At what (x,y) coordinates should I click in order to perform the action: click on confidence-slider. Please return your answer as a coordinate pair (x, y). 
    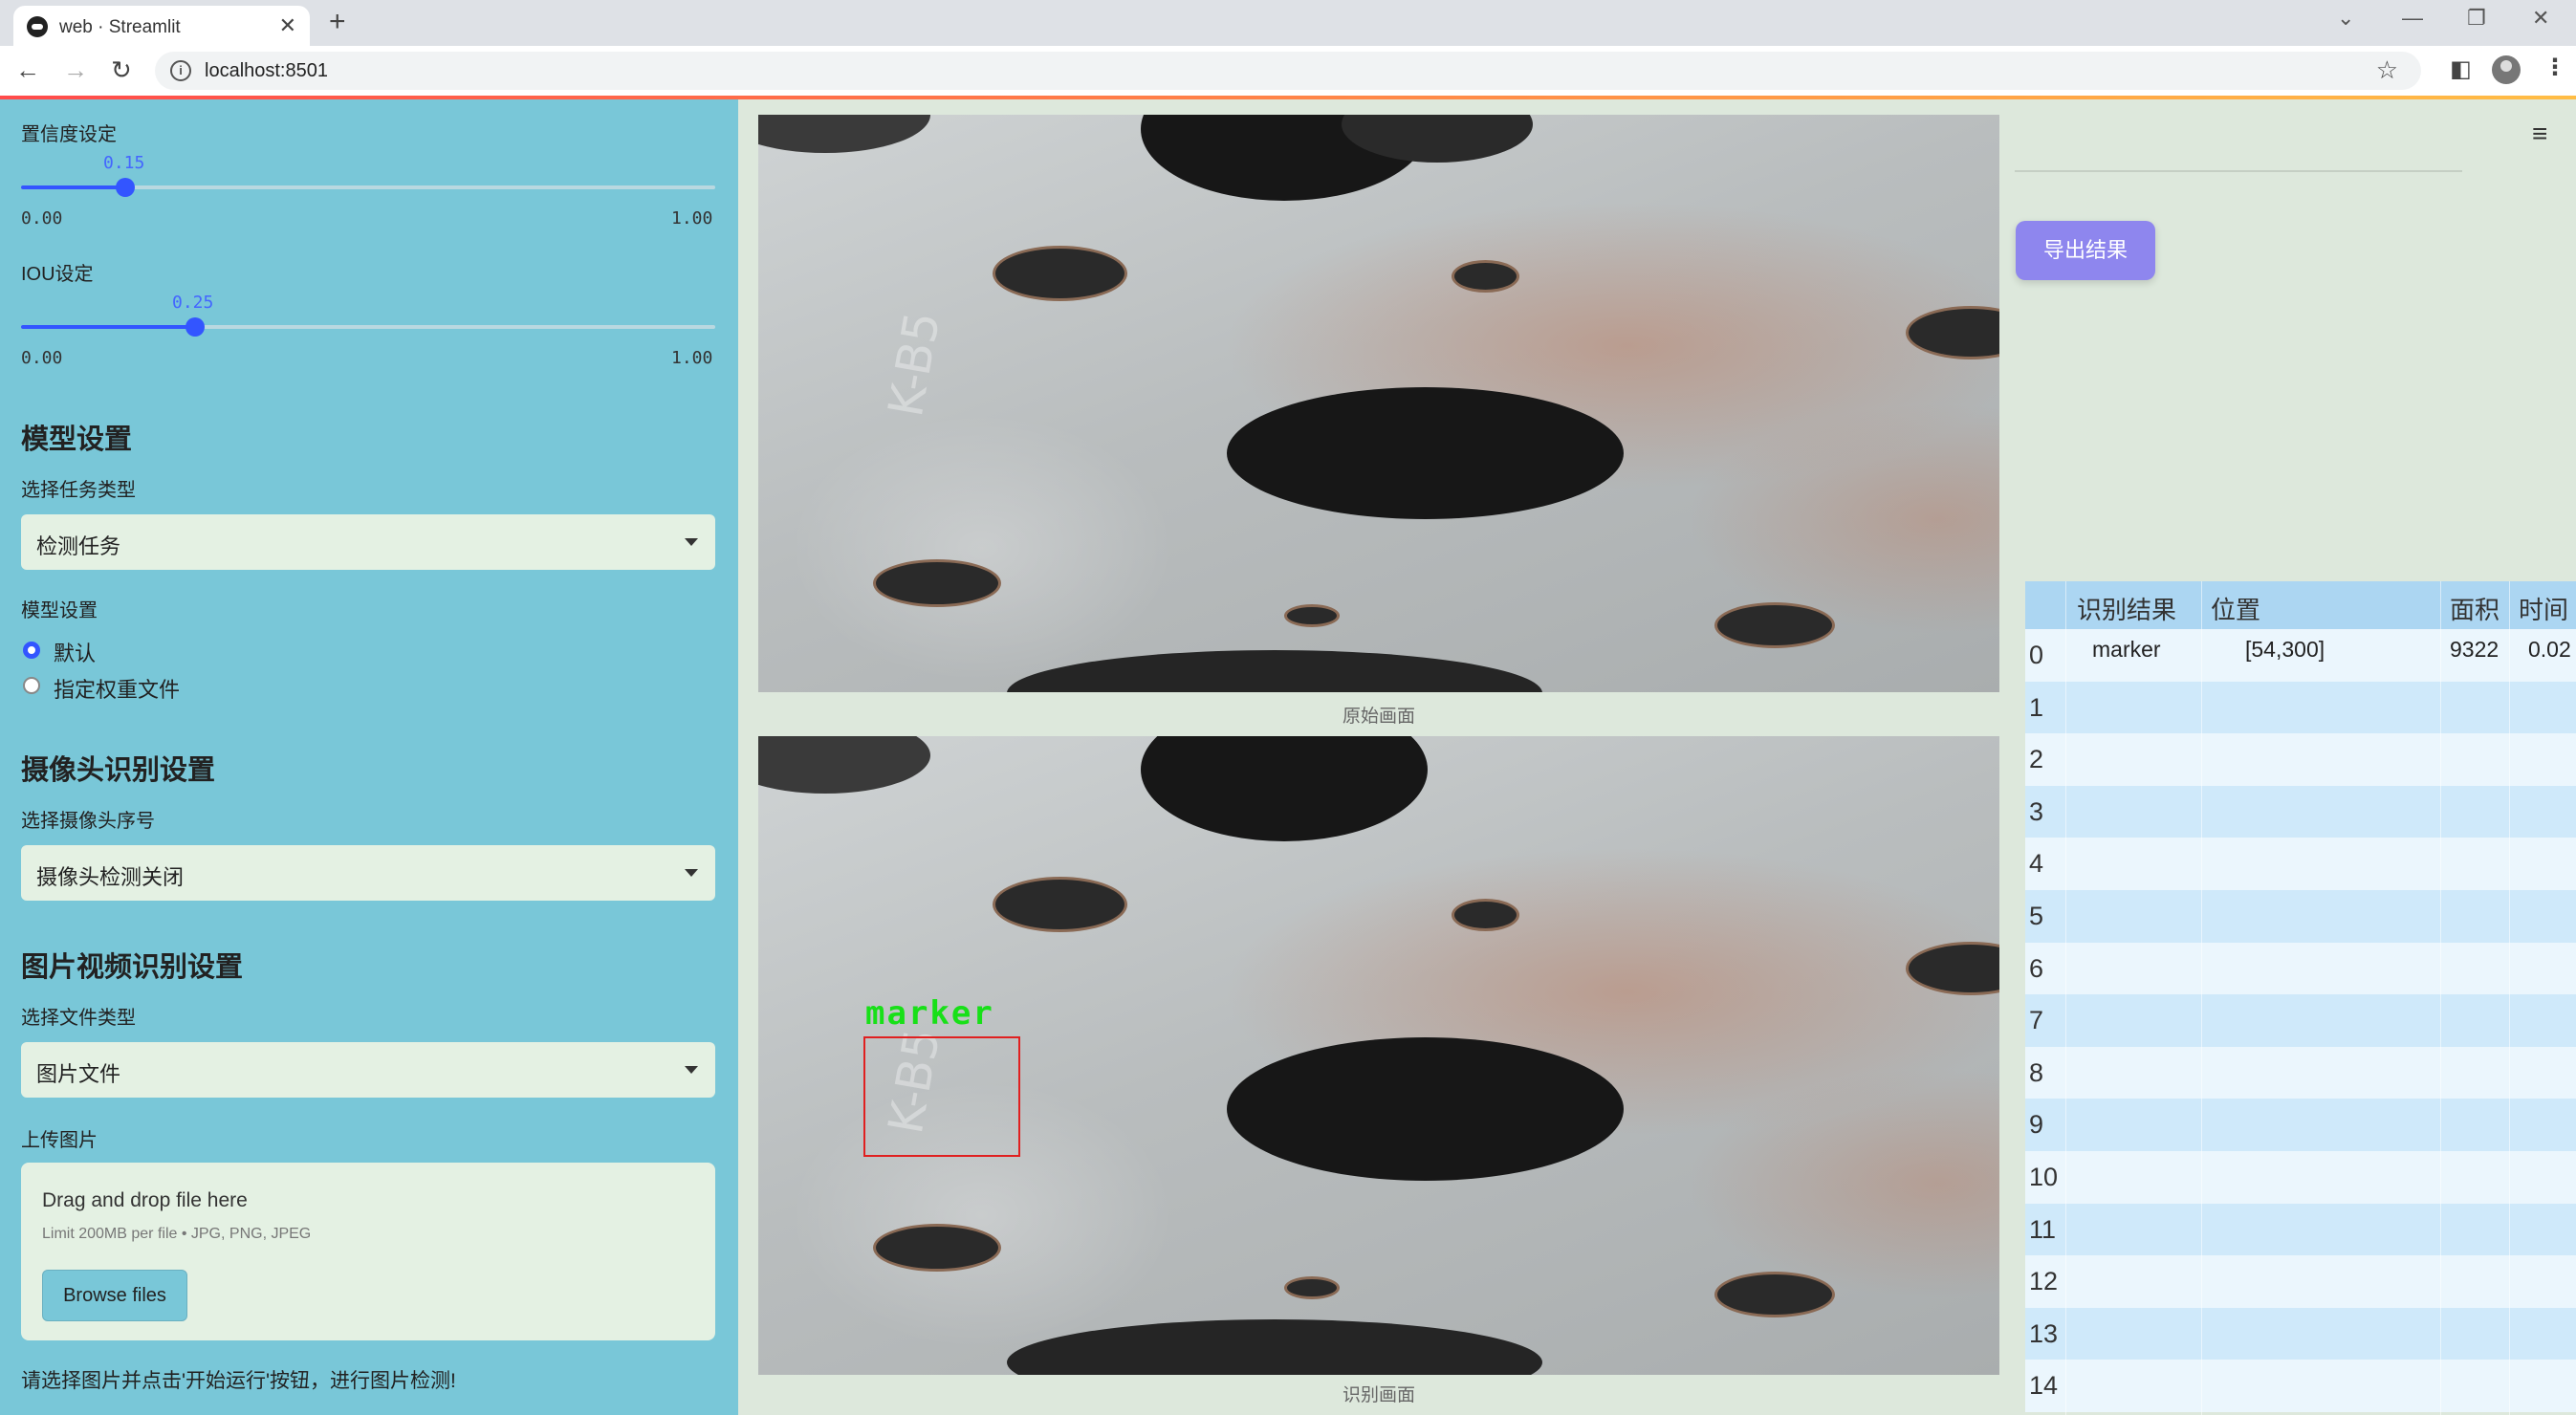
    Looking at the image, I should click on (368, 188).